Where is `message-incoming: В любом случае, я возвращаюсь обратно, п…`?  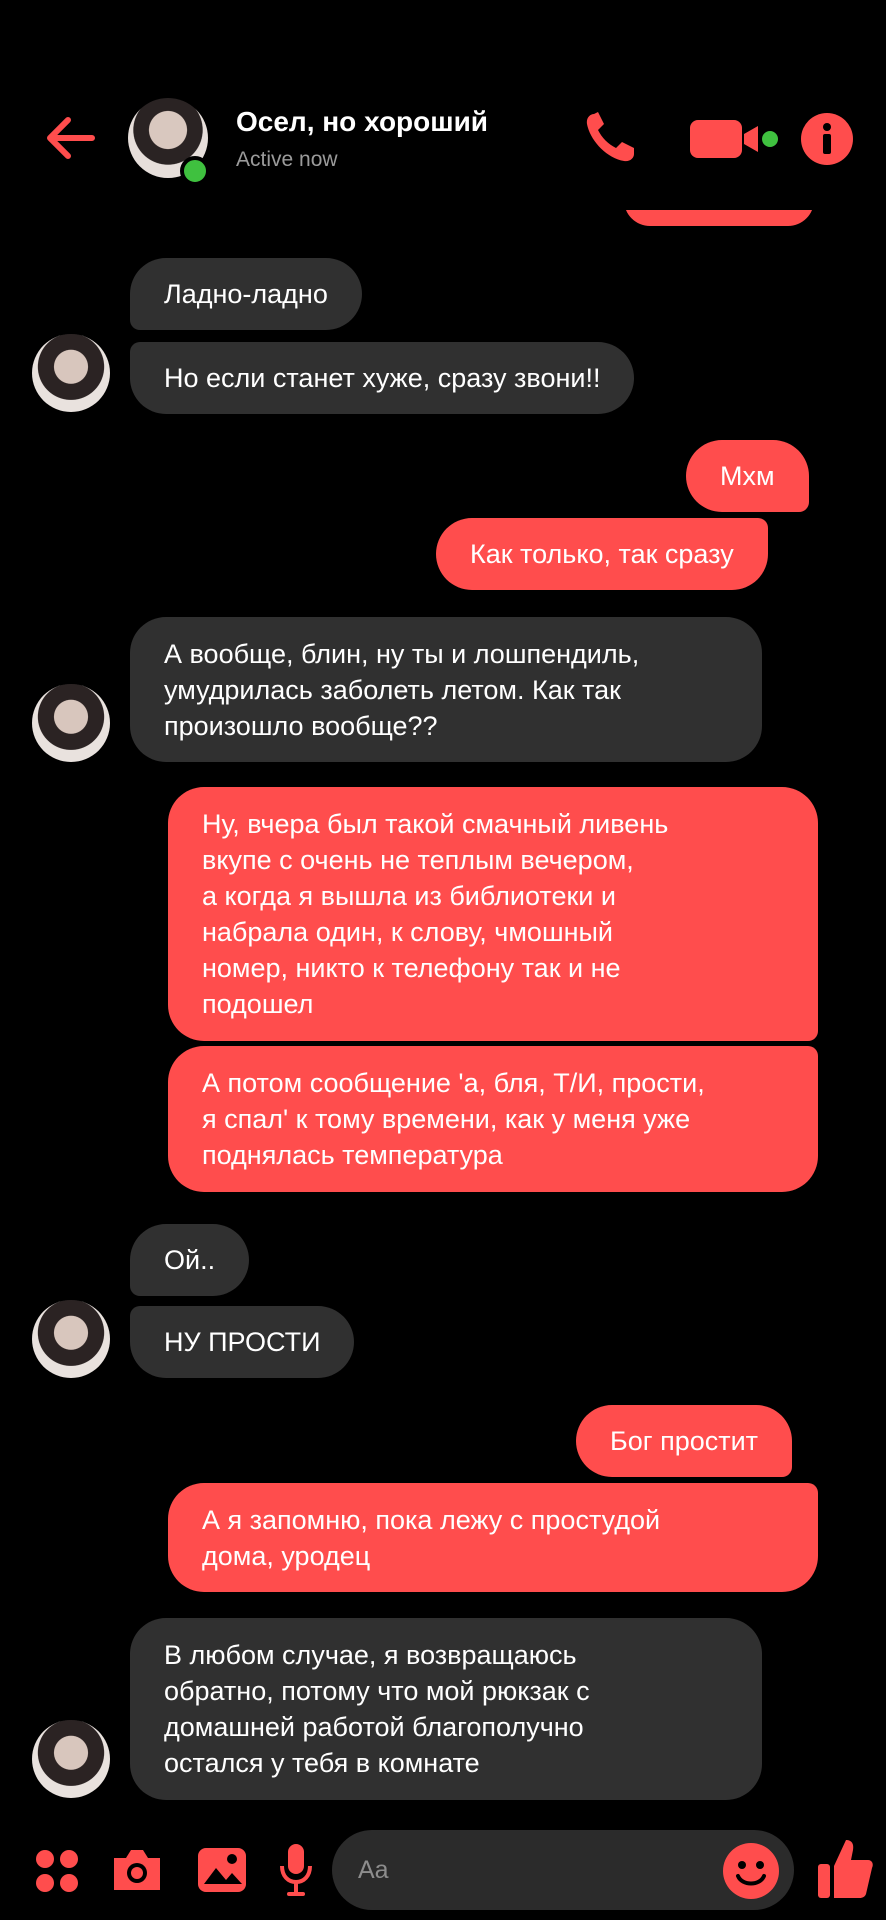
message-incoming: В любом случае, я возвращаюсь обратно, п… is located at coordinates (446, 1709).